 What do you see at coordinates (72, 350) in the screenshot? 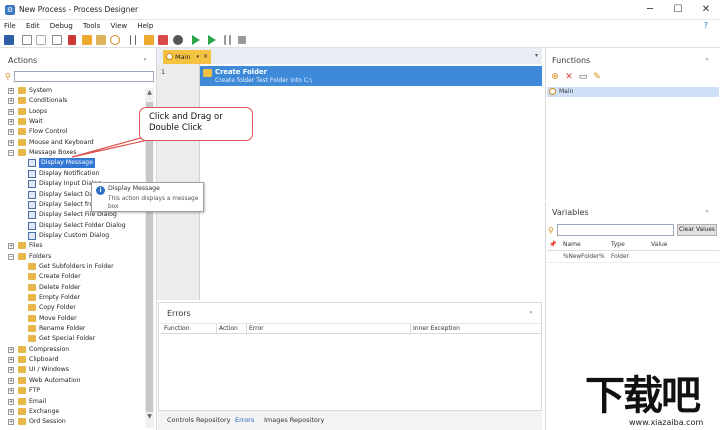
I see `tree-item: + Compression` at bounding box center [72, 350].